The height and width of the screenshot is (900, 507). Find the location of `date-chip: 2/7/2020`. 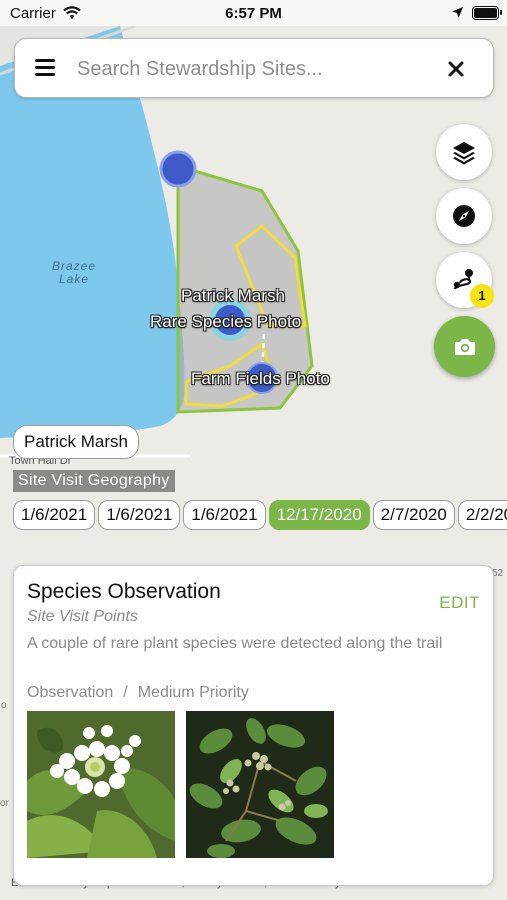

date-chip: 2/7/2020 is located at coordinates (413, 515).